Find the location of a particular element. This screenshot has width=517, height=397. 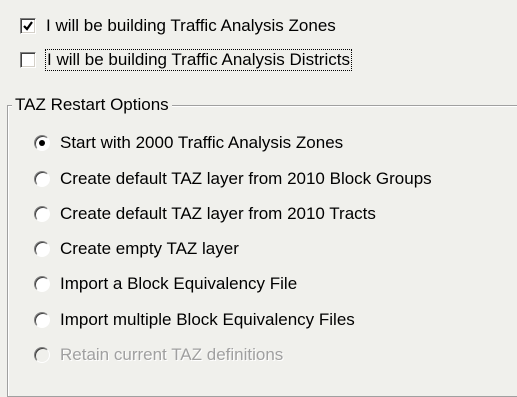

radio-start-2000-zones: Start with 2000 Traffic Analysis Zones is located at coordinates (188, 143).